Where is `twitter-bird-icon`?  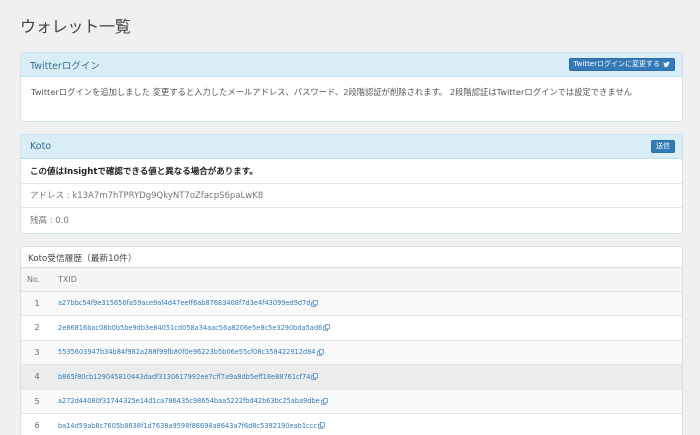 twitter-bird-icon is located at coordinates (666, 64).